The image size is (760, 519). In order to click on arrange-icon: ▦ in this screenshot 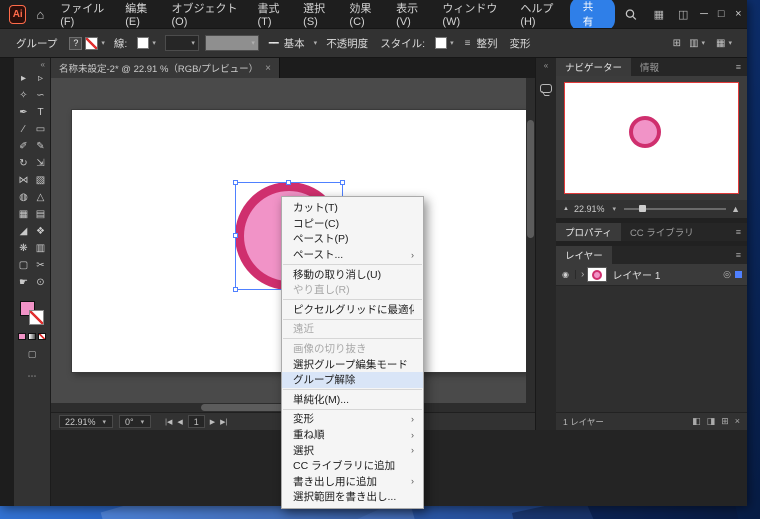, I will do `click(720, 43)`.